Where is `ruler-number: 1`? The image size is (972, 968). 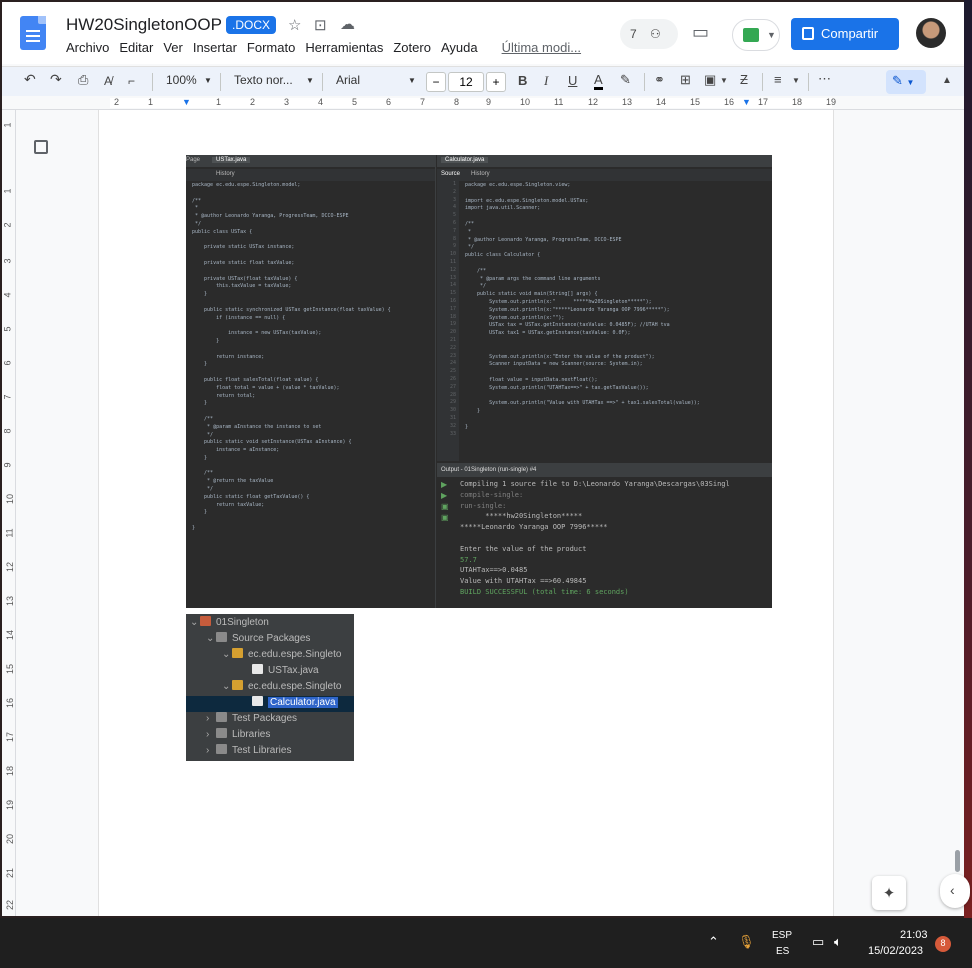
ruler-number: 1 is located at coordinates (219, 102).